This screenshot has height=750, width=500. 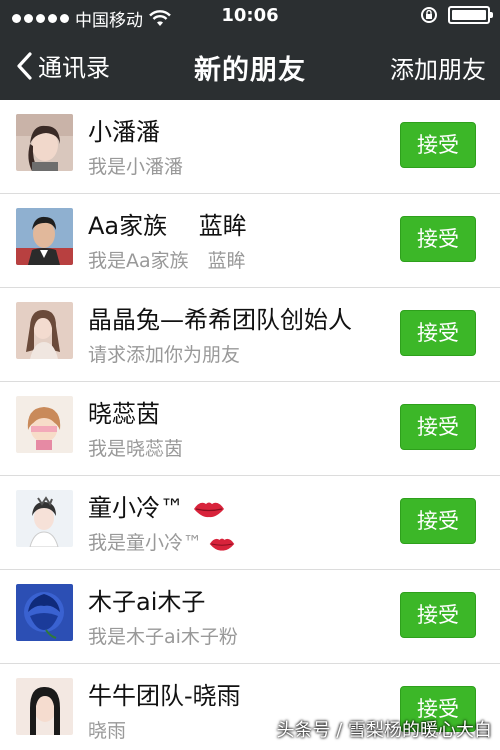 I want to click on request-message: 我是木子ai木子粉, so click(x=163, y=637).